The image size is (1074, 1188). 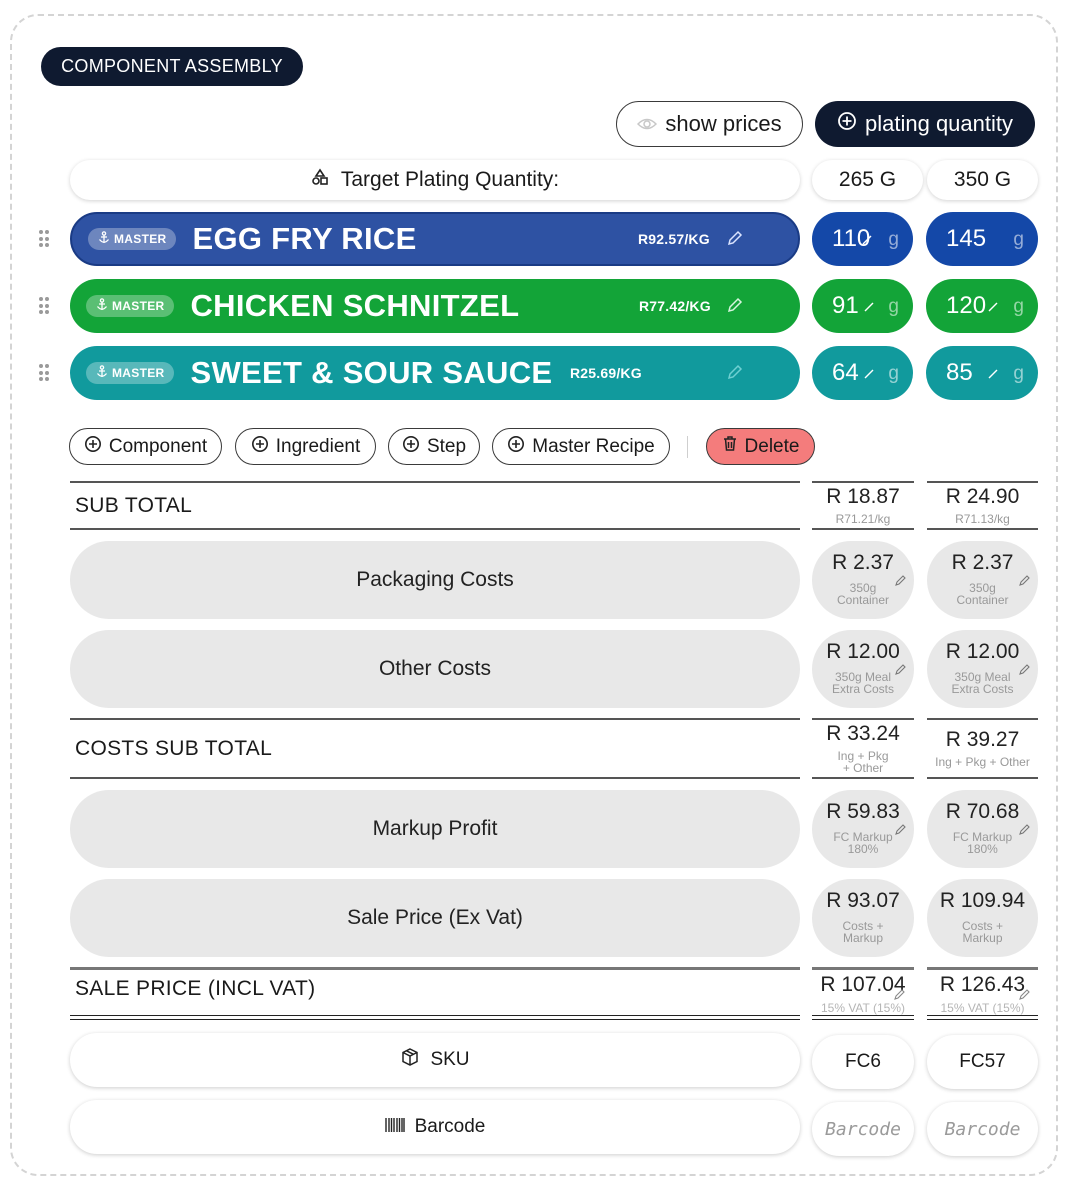 What do you see at coordinates (450, 1059) in the screenshot?
I see `sku-label: SKU` at bounding box center [450, 1059].